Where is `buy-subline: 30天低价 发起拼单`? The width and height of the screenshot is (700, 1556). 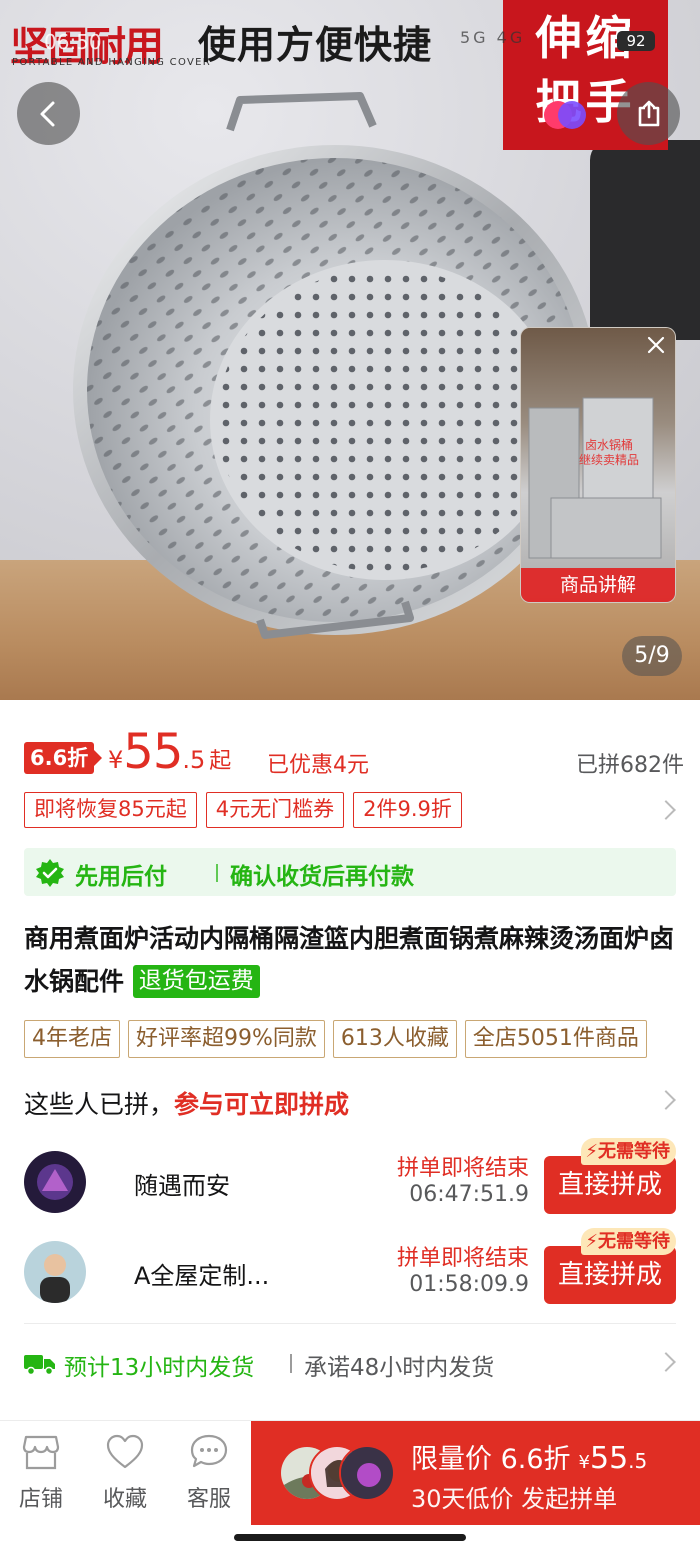 buy-subline: 30天低价 发起拼单 is located at coordinates (514, 1499).